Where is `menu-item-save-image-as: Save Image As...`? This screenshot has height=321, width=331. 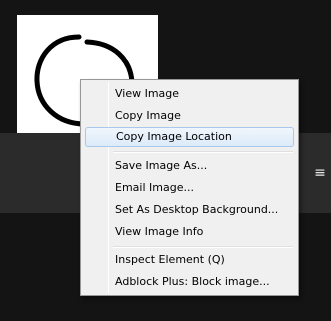 menu-item-save-image-as: Save Image As... is located at coordinates (189, 166).